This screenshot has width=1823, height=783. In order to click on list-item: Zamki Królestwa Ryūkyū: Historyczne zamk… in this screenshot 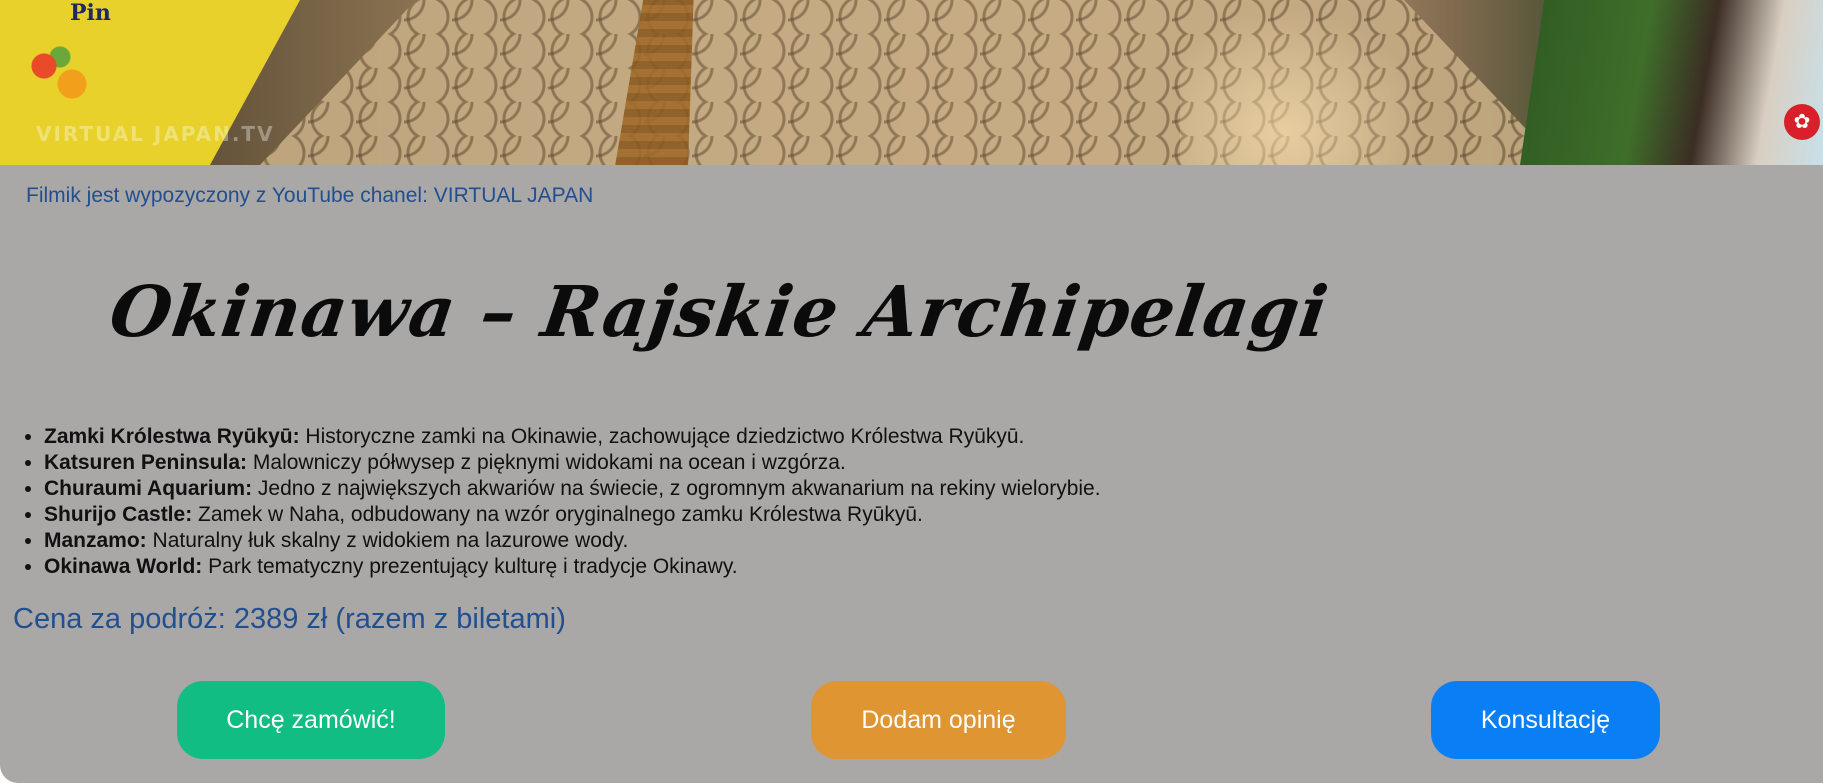, I will do `click(572, 437)`.